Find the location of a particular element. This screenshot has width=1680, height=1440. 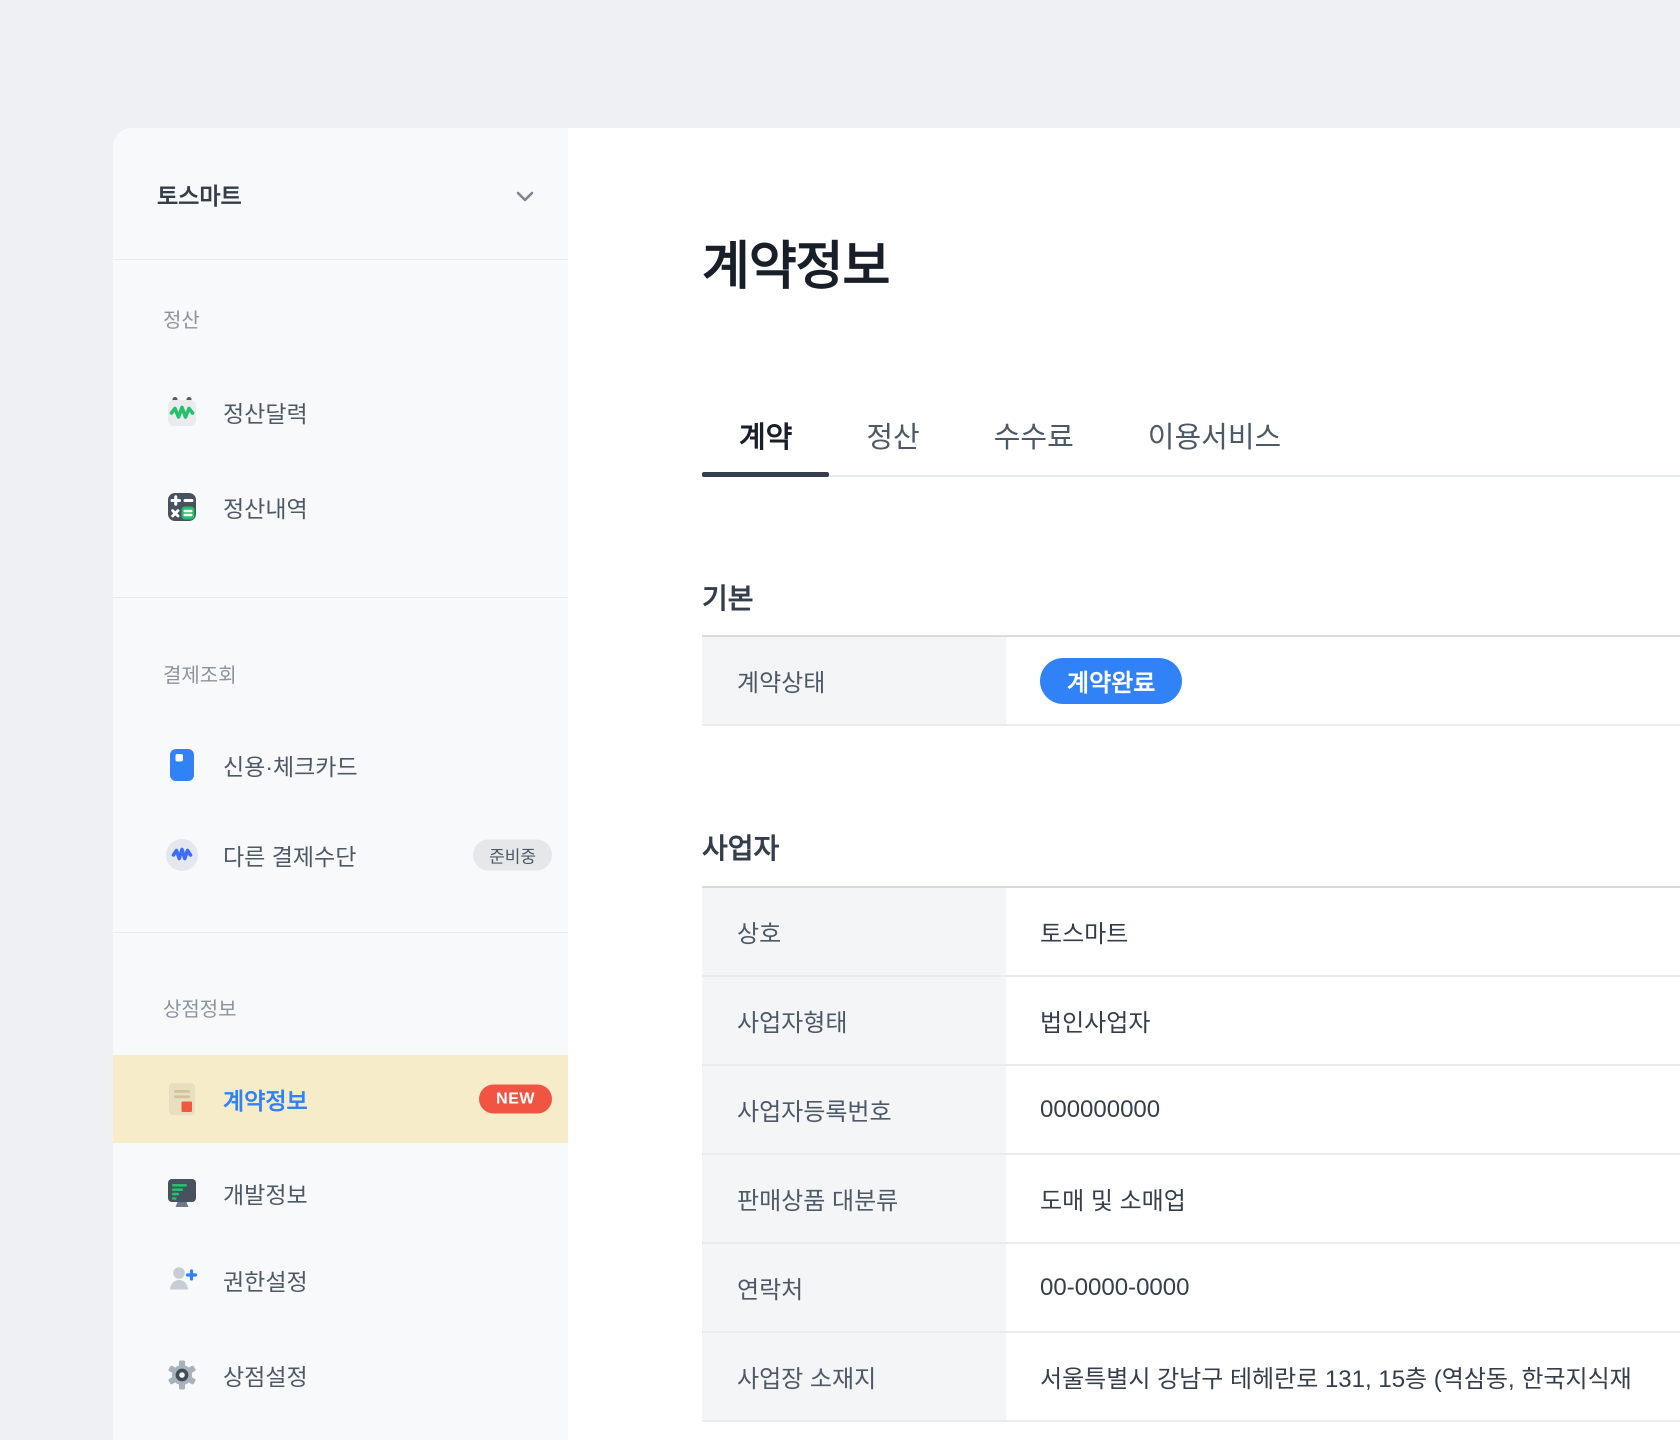

row-value: 00-0000-0000 is located at coordinates (1115, 1287).